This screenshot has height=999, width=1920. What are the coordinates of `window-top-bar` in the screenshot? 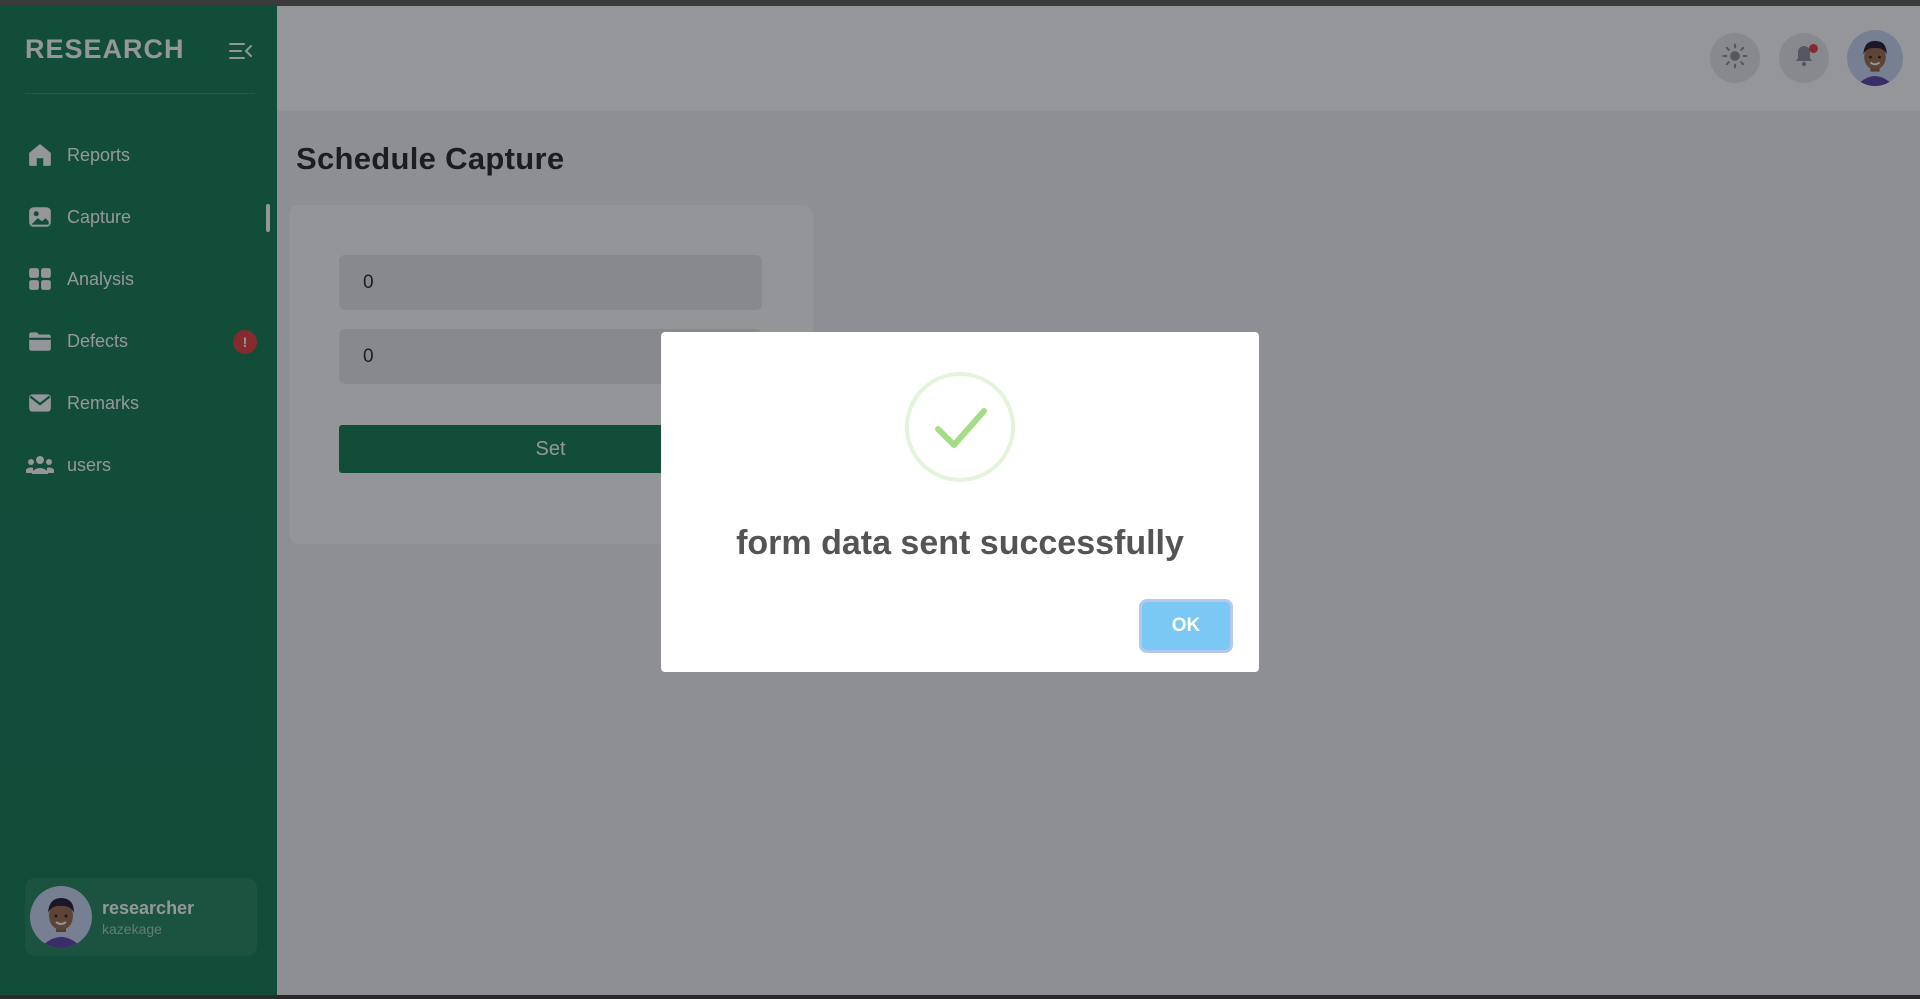 It's located at (960, 3).